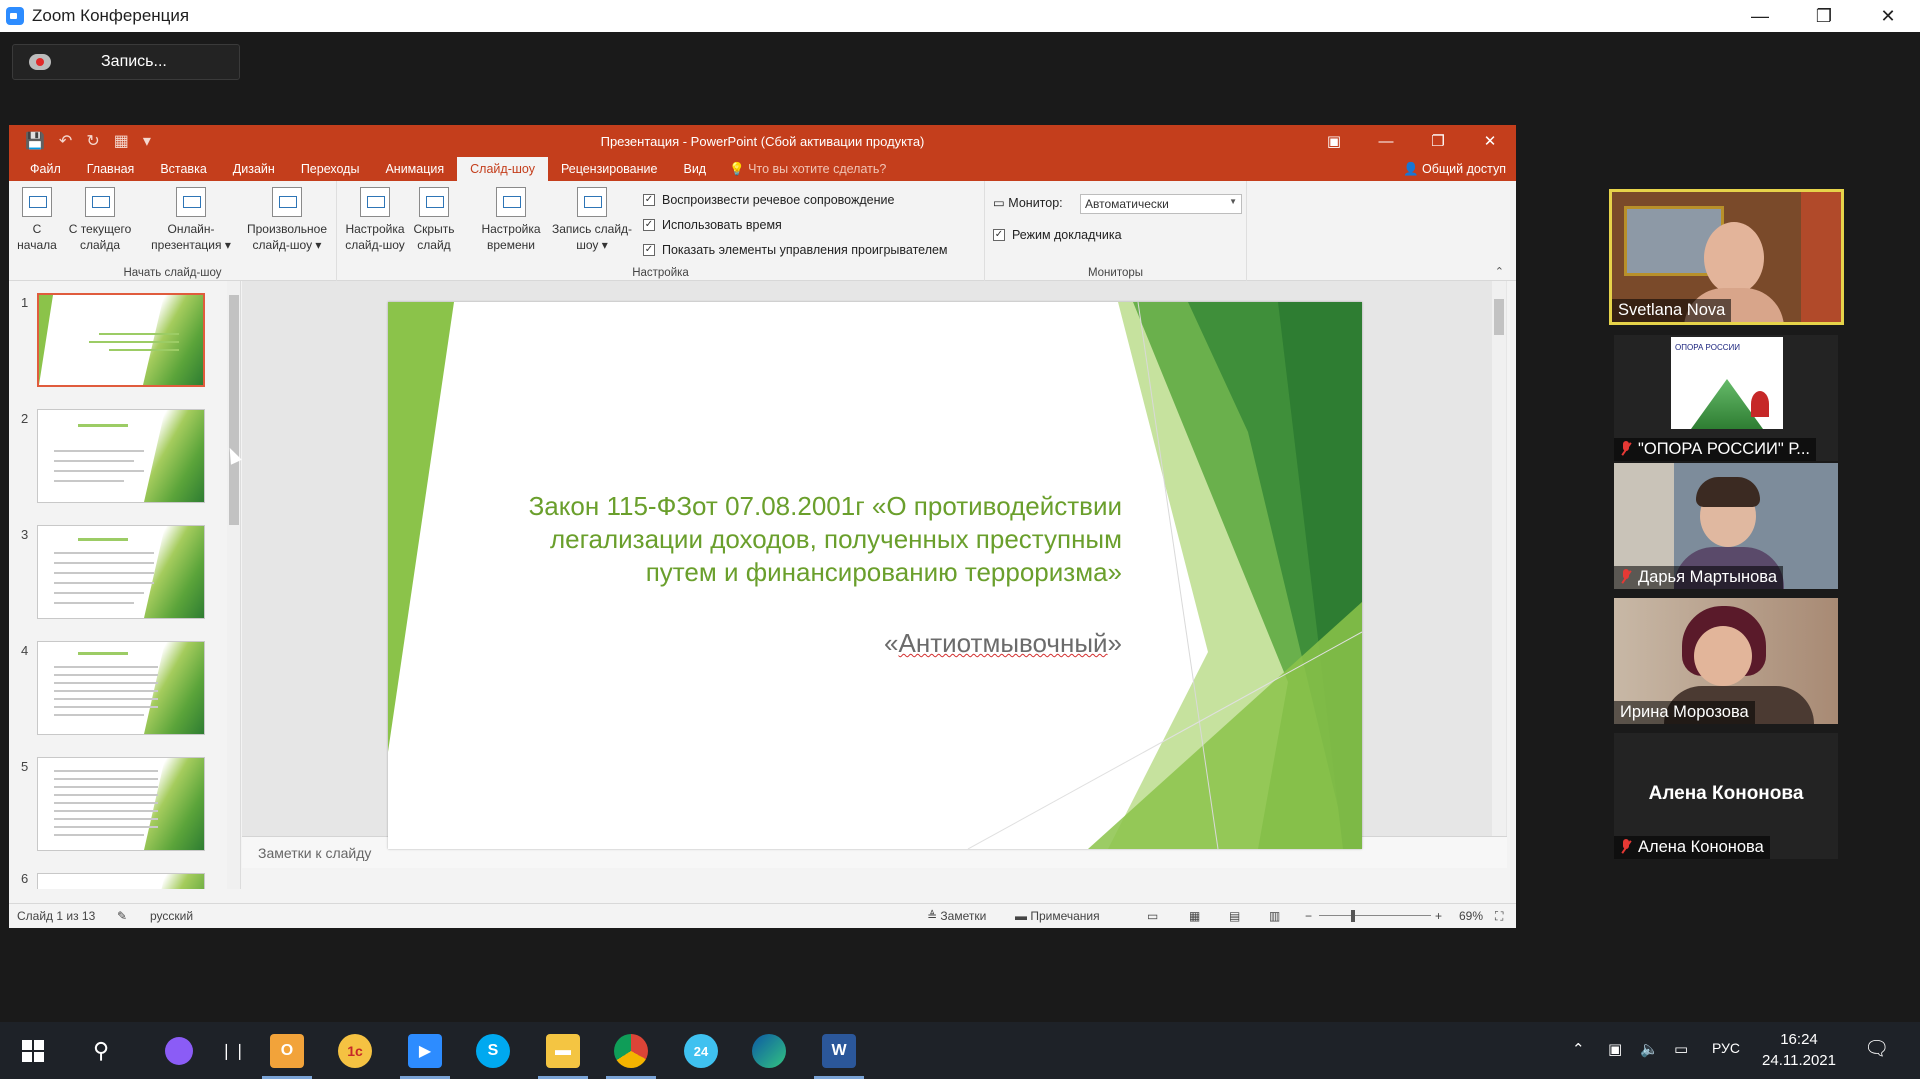 The height and width of the screenshot is (1079, 1920). Describe the element at coordinates (100, 220) in the screenshot. I see `from-current-slide-button: С текущего слайда` at that location.